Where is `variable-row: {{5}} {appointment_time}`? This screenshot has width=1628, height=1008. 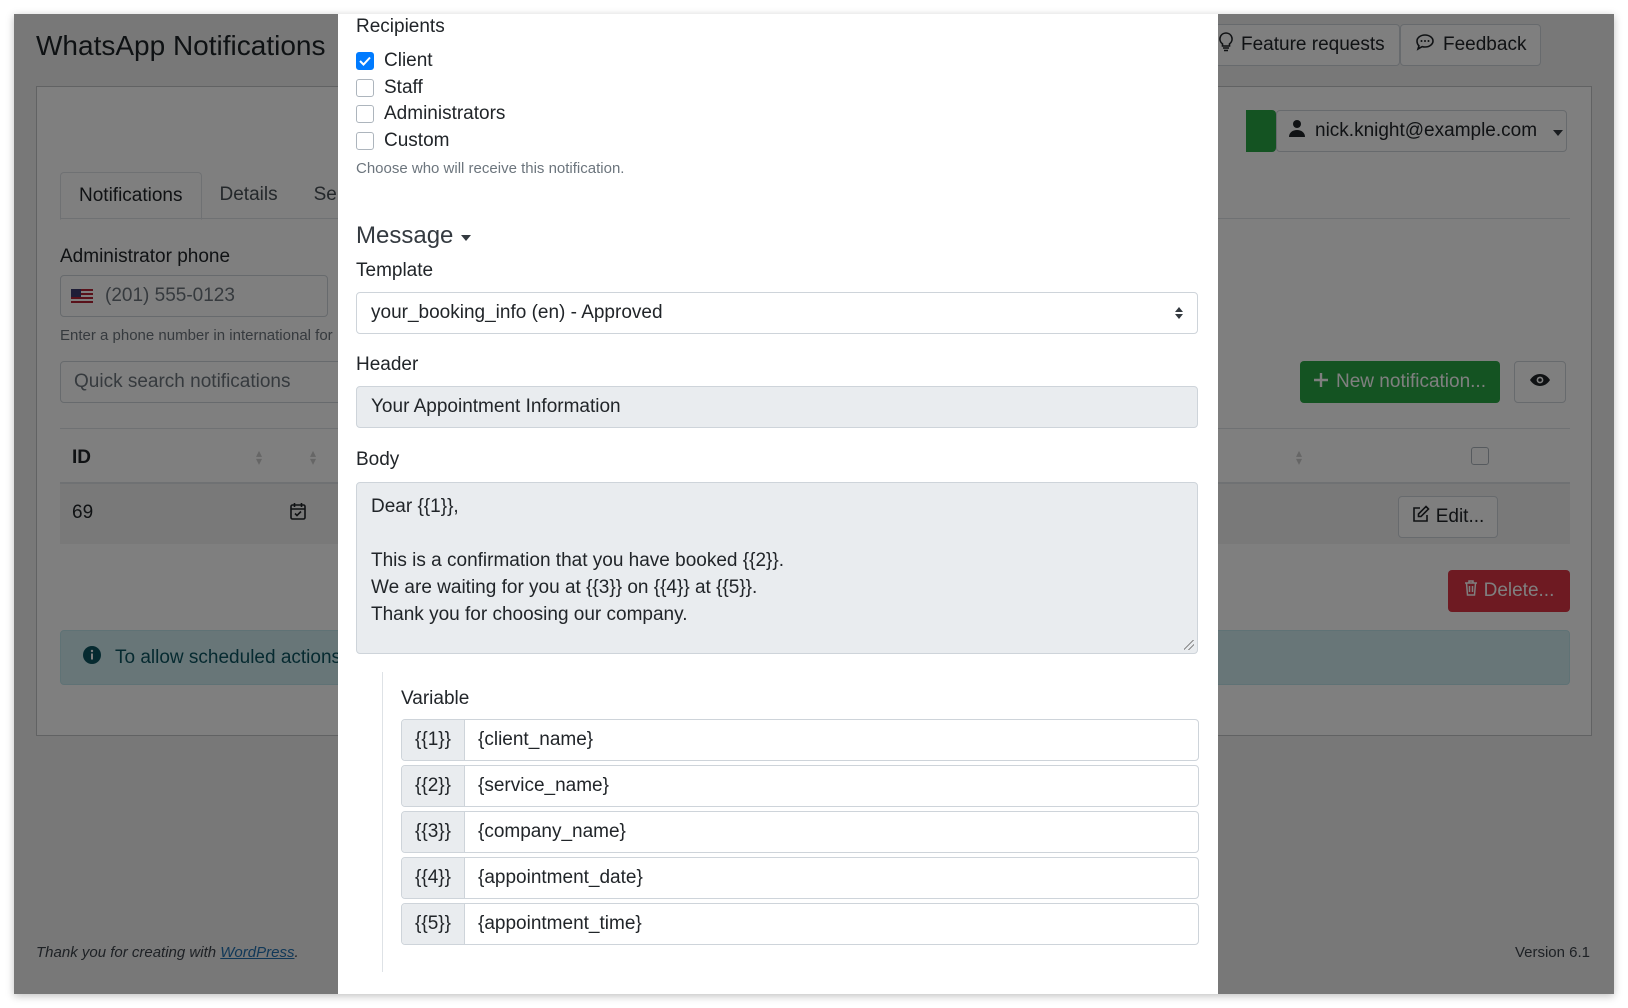
variable-row: {{5}} {appointment_time} is located at coordinates (800, 924).